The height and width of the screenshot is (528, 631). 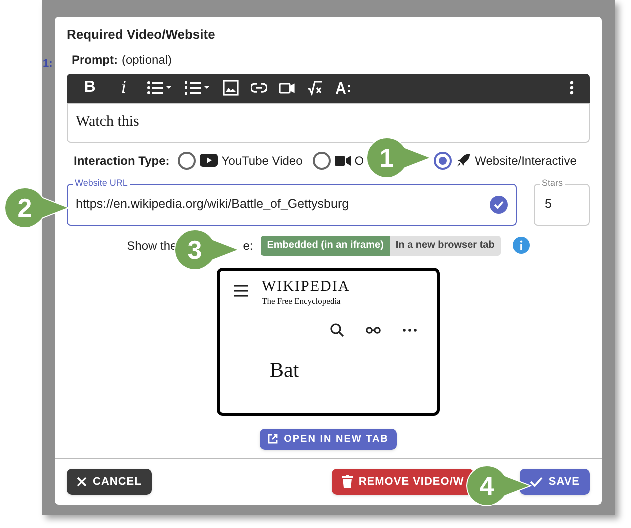 What do you see at coordinates (399, 158) in the screenshot?
I see `step-callout-tooltip: 1` at bounding box center [399, 158].